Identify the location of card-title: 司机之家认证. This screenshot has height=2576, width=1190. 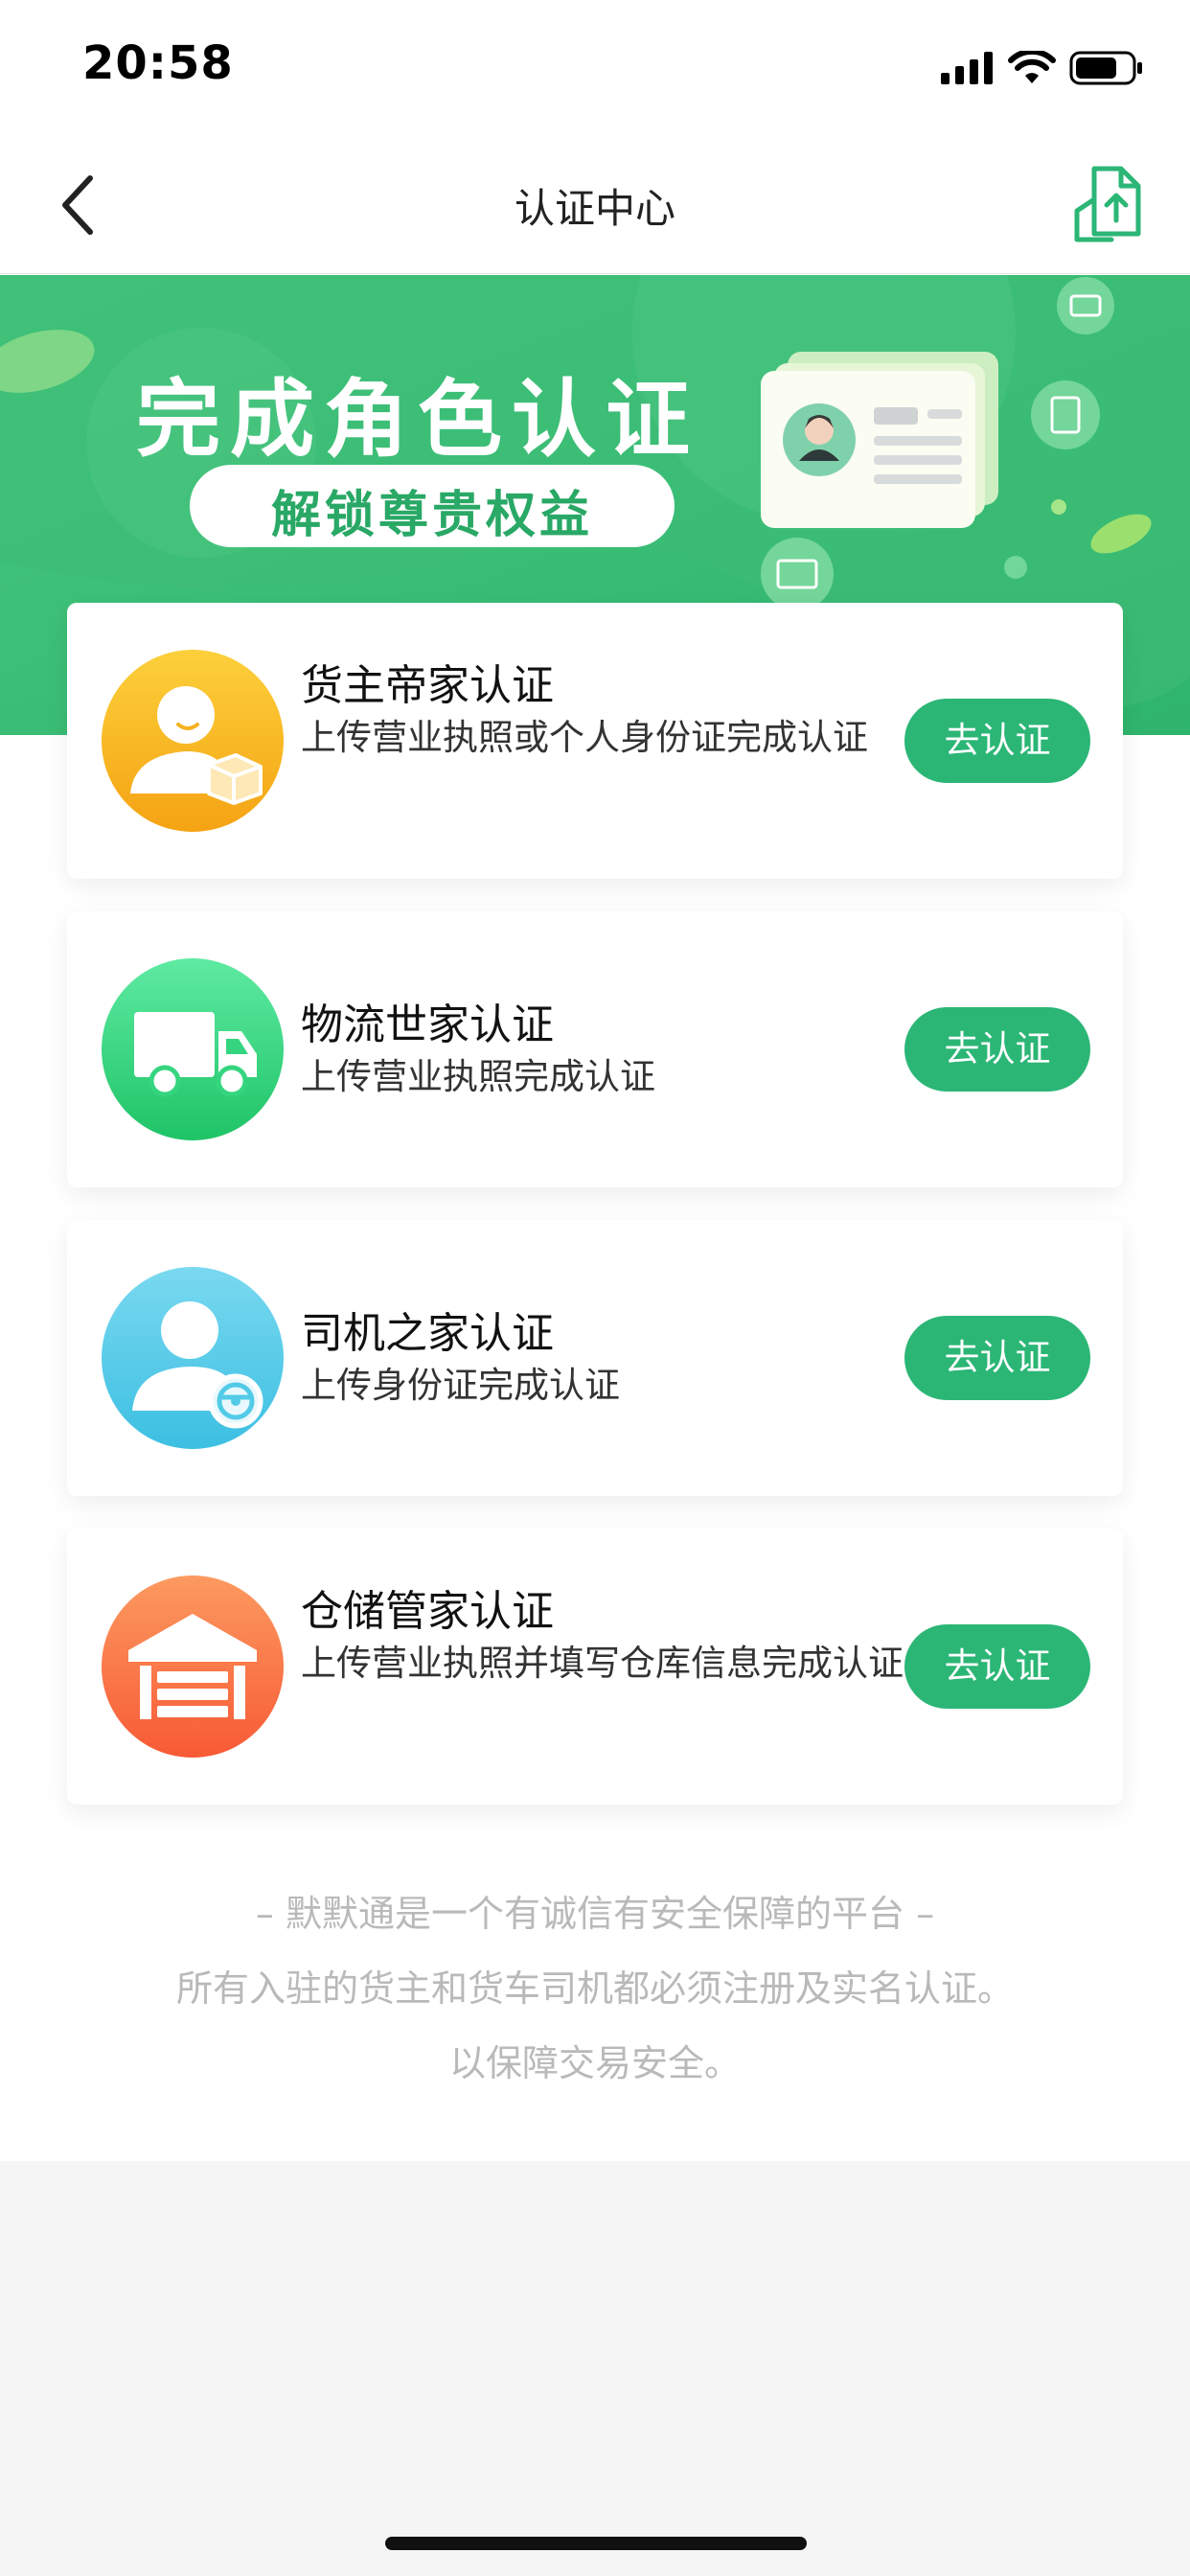
(428, 1333).